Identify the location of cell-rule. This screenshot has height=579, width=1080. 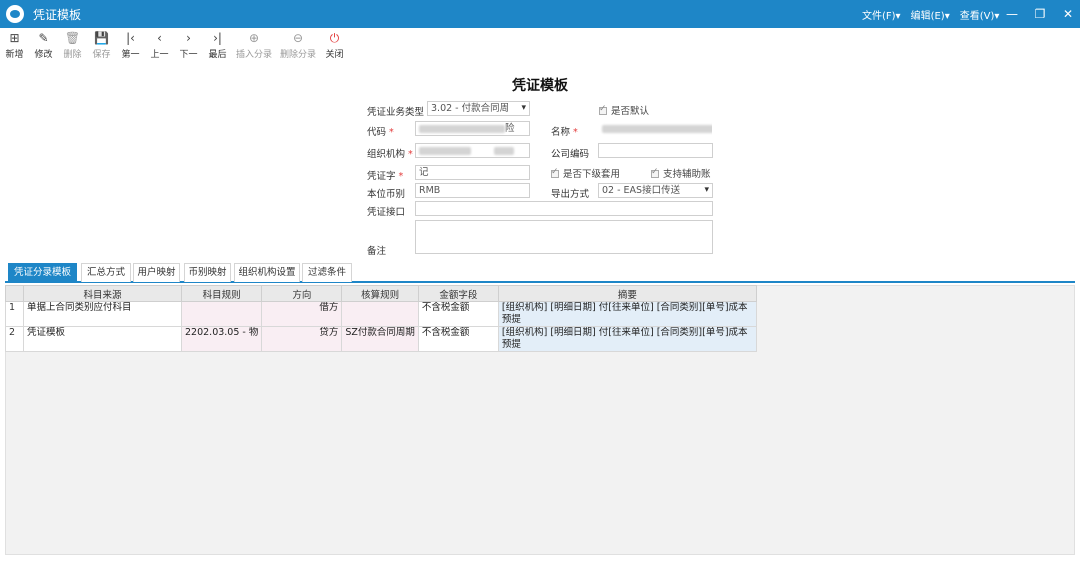
(221, 314).